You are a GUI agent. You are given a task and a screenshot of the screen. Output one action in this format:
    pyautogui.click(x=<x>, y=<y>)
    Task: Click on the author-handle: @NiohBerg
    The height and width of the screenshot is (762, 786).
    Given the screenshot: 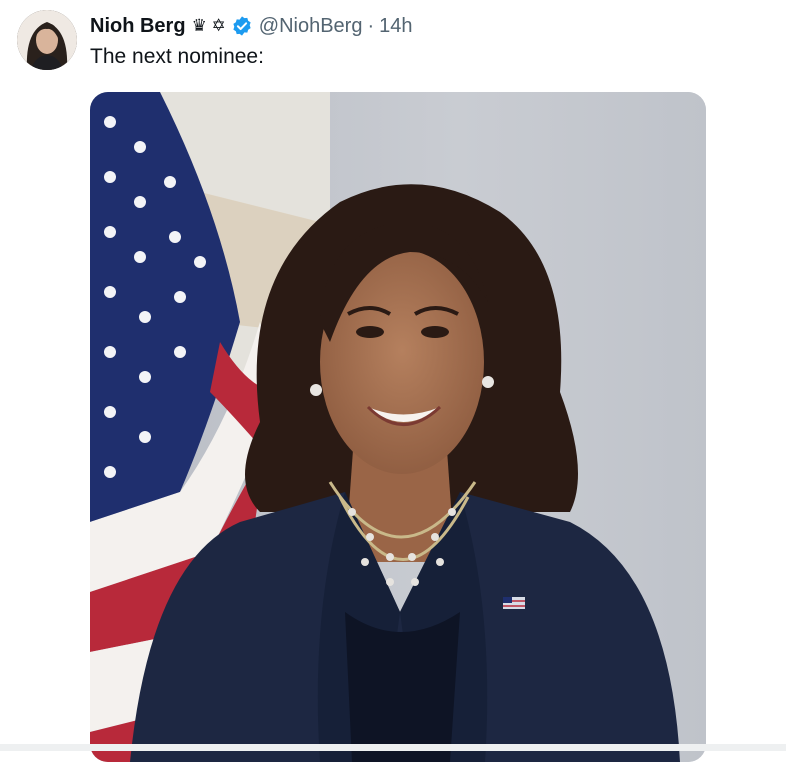 What is the action you would take?
    pyautogui.click(x=311, y=26)
    